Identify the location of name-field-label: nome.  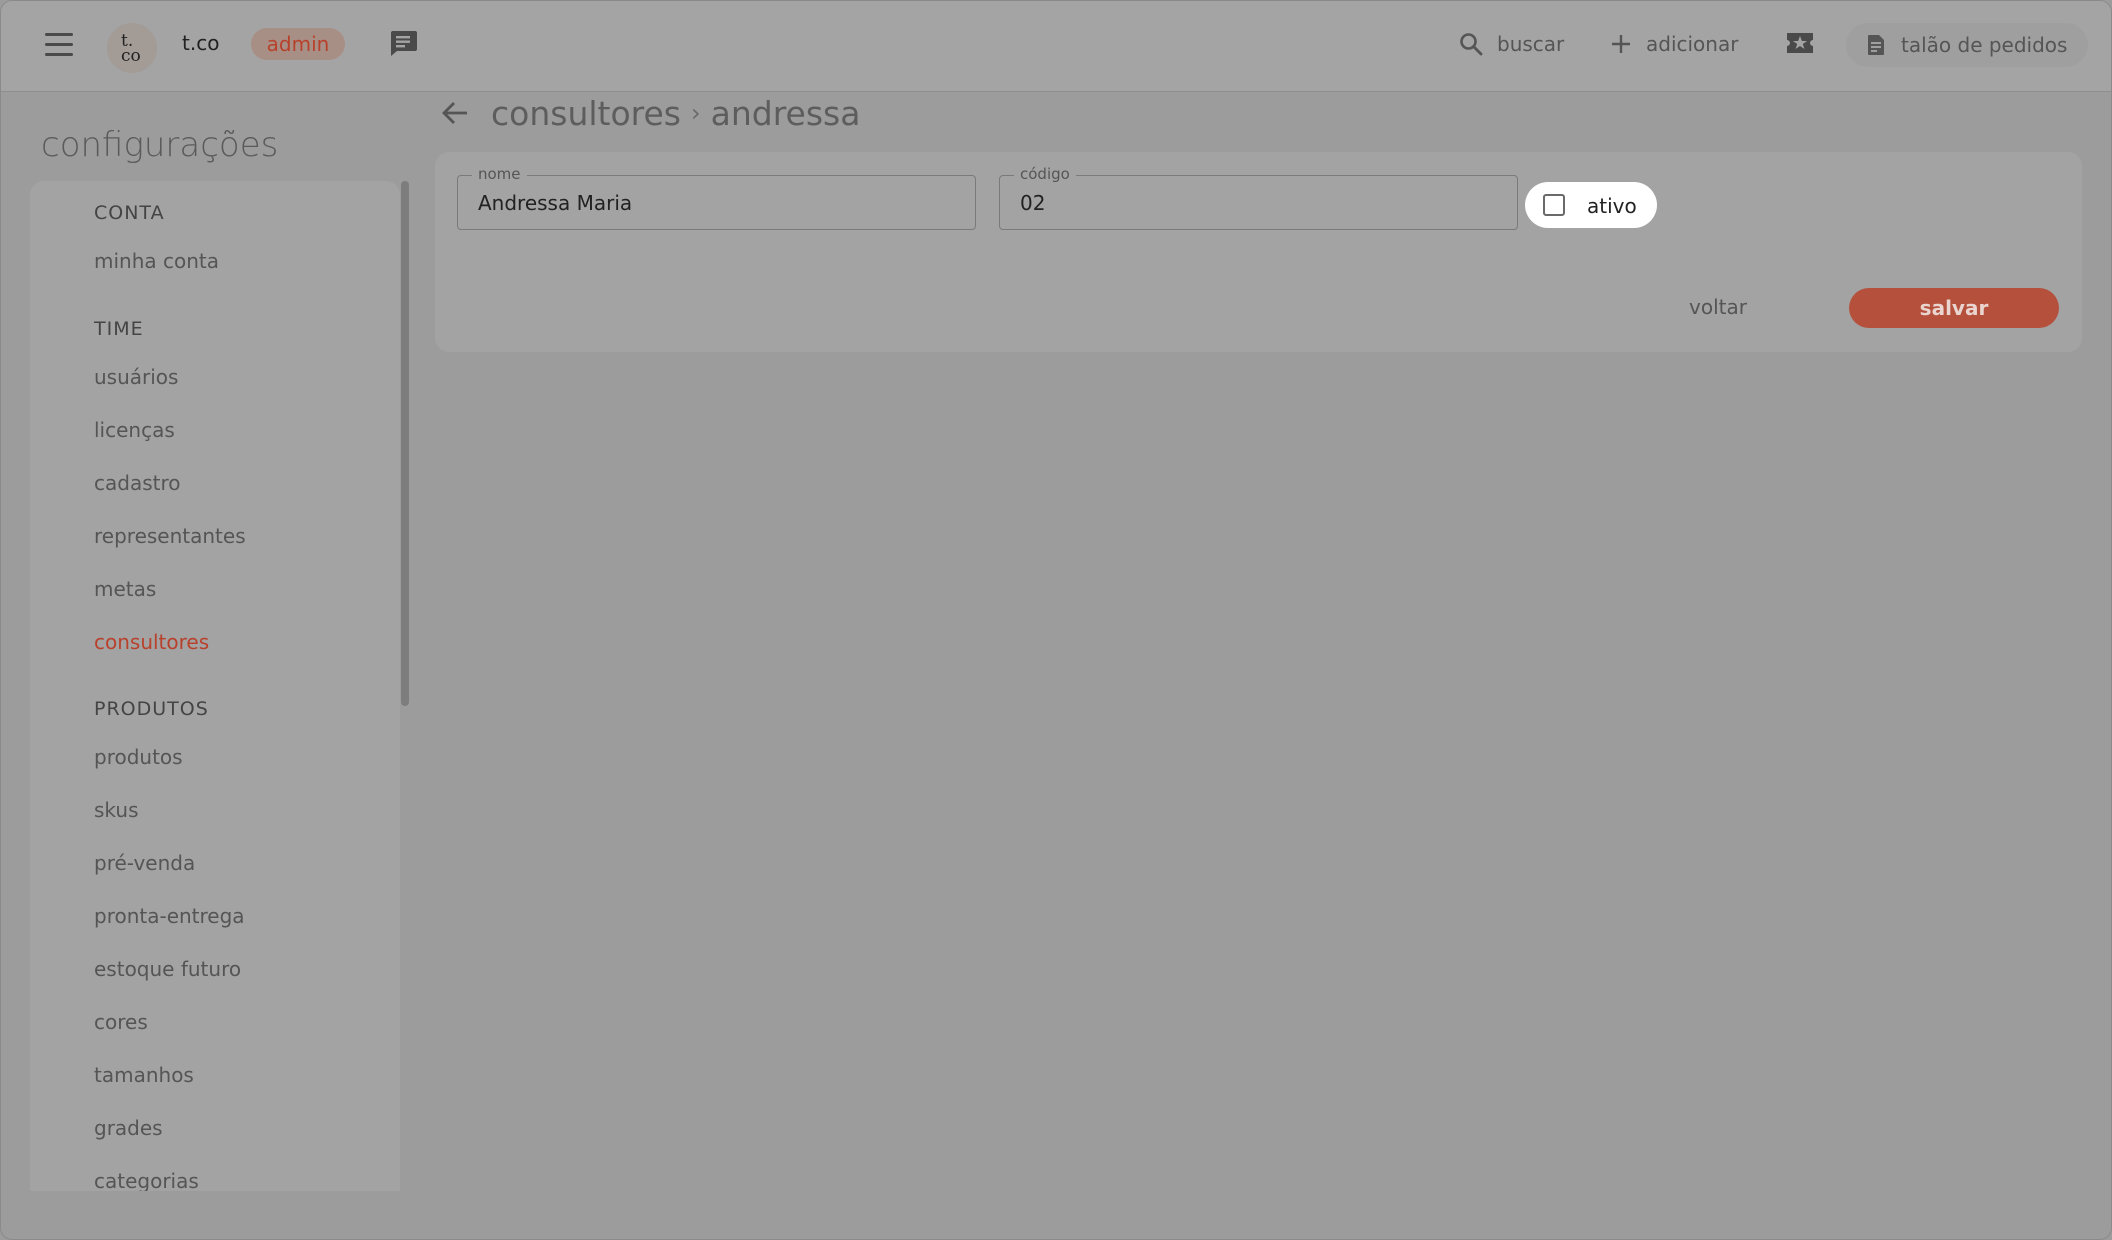
(499, 174).